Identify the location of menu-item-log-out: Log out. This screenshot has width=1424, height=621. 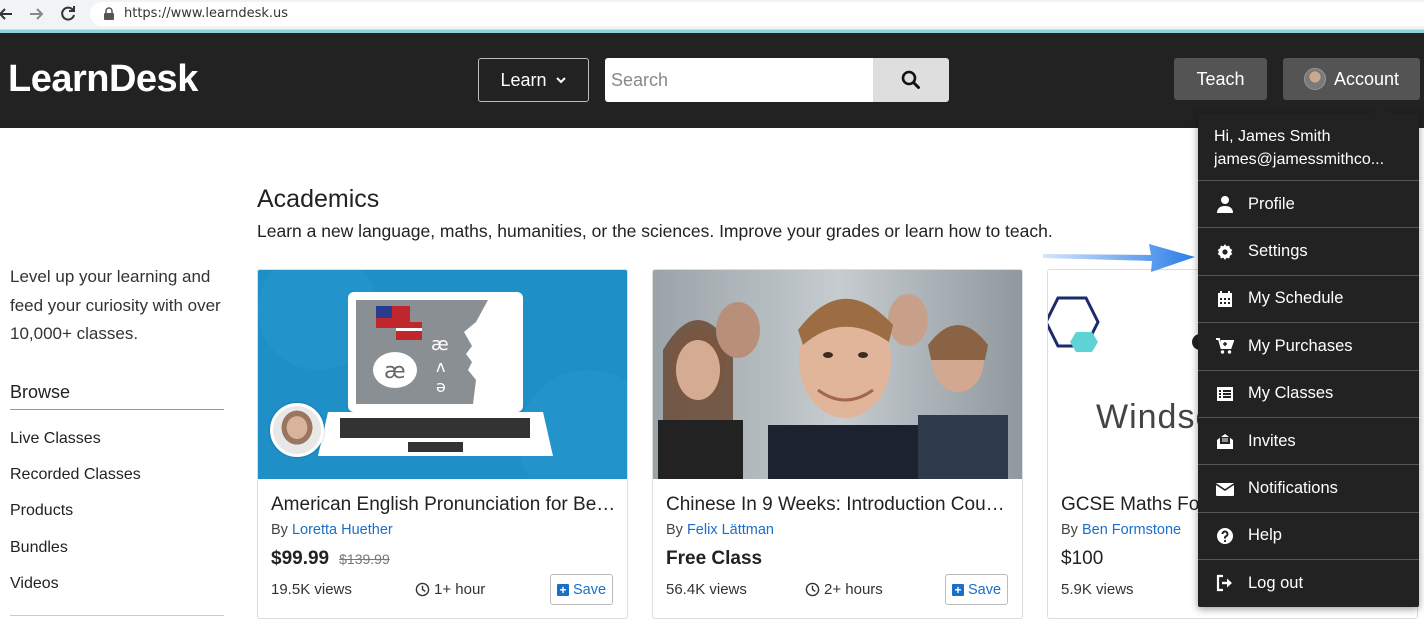
(1308, 582).